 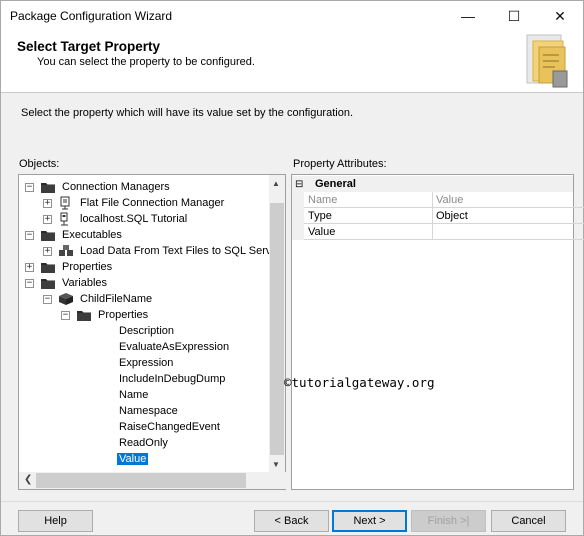 I want to click on objects-label: Objects:, so click(x=39, y=164).